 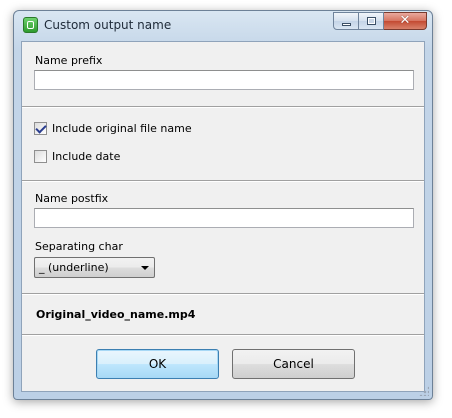 I want to click on maximize-icon, so click(x=371, y=21).